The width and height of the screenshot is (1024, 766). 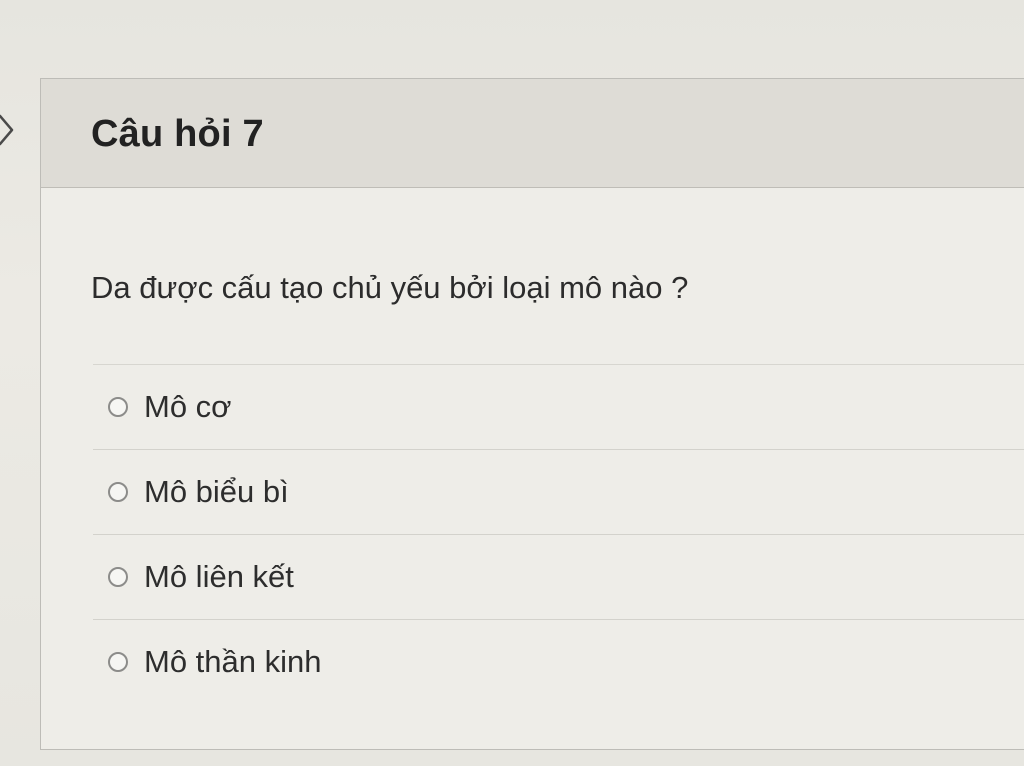 What do you see at coordinates (177, 134) in the screenshot?
I see `question-title: Câu hỏi 7` at bounding box center [177, 134].